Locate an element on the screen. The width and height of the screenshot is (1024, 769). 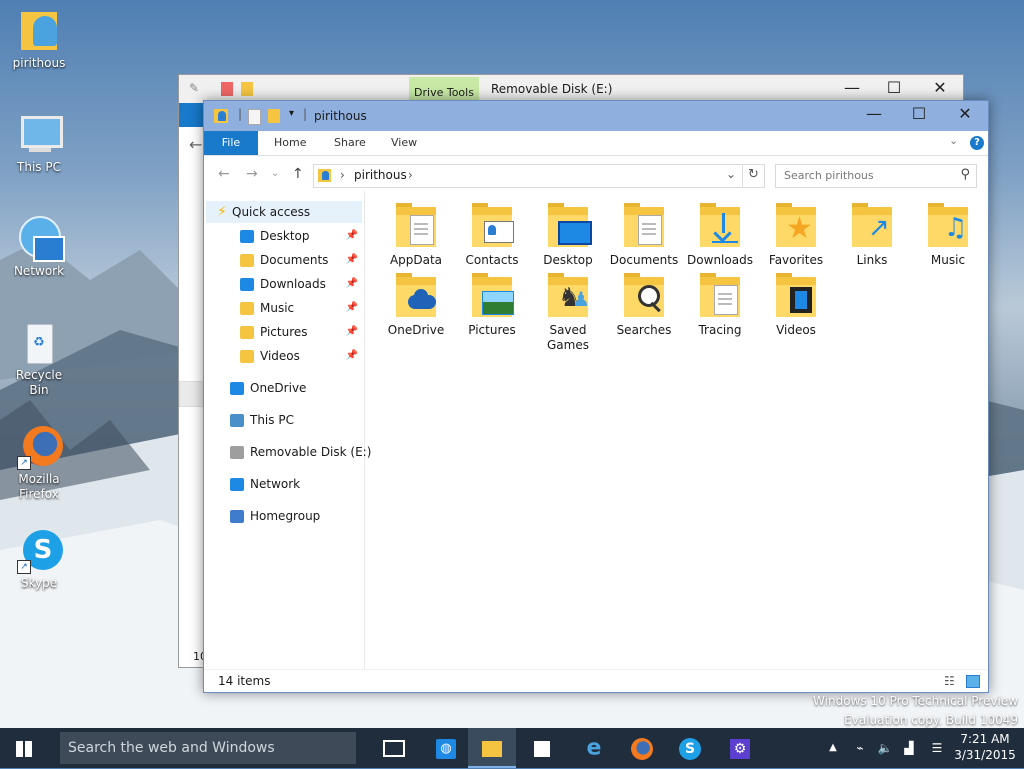
folder-label: Documents is located at coordinates (644, 260).